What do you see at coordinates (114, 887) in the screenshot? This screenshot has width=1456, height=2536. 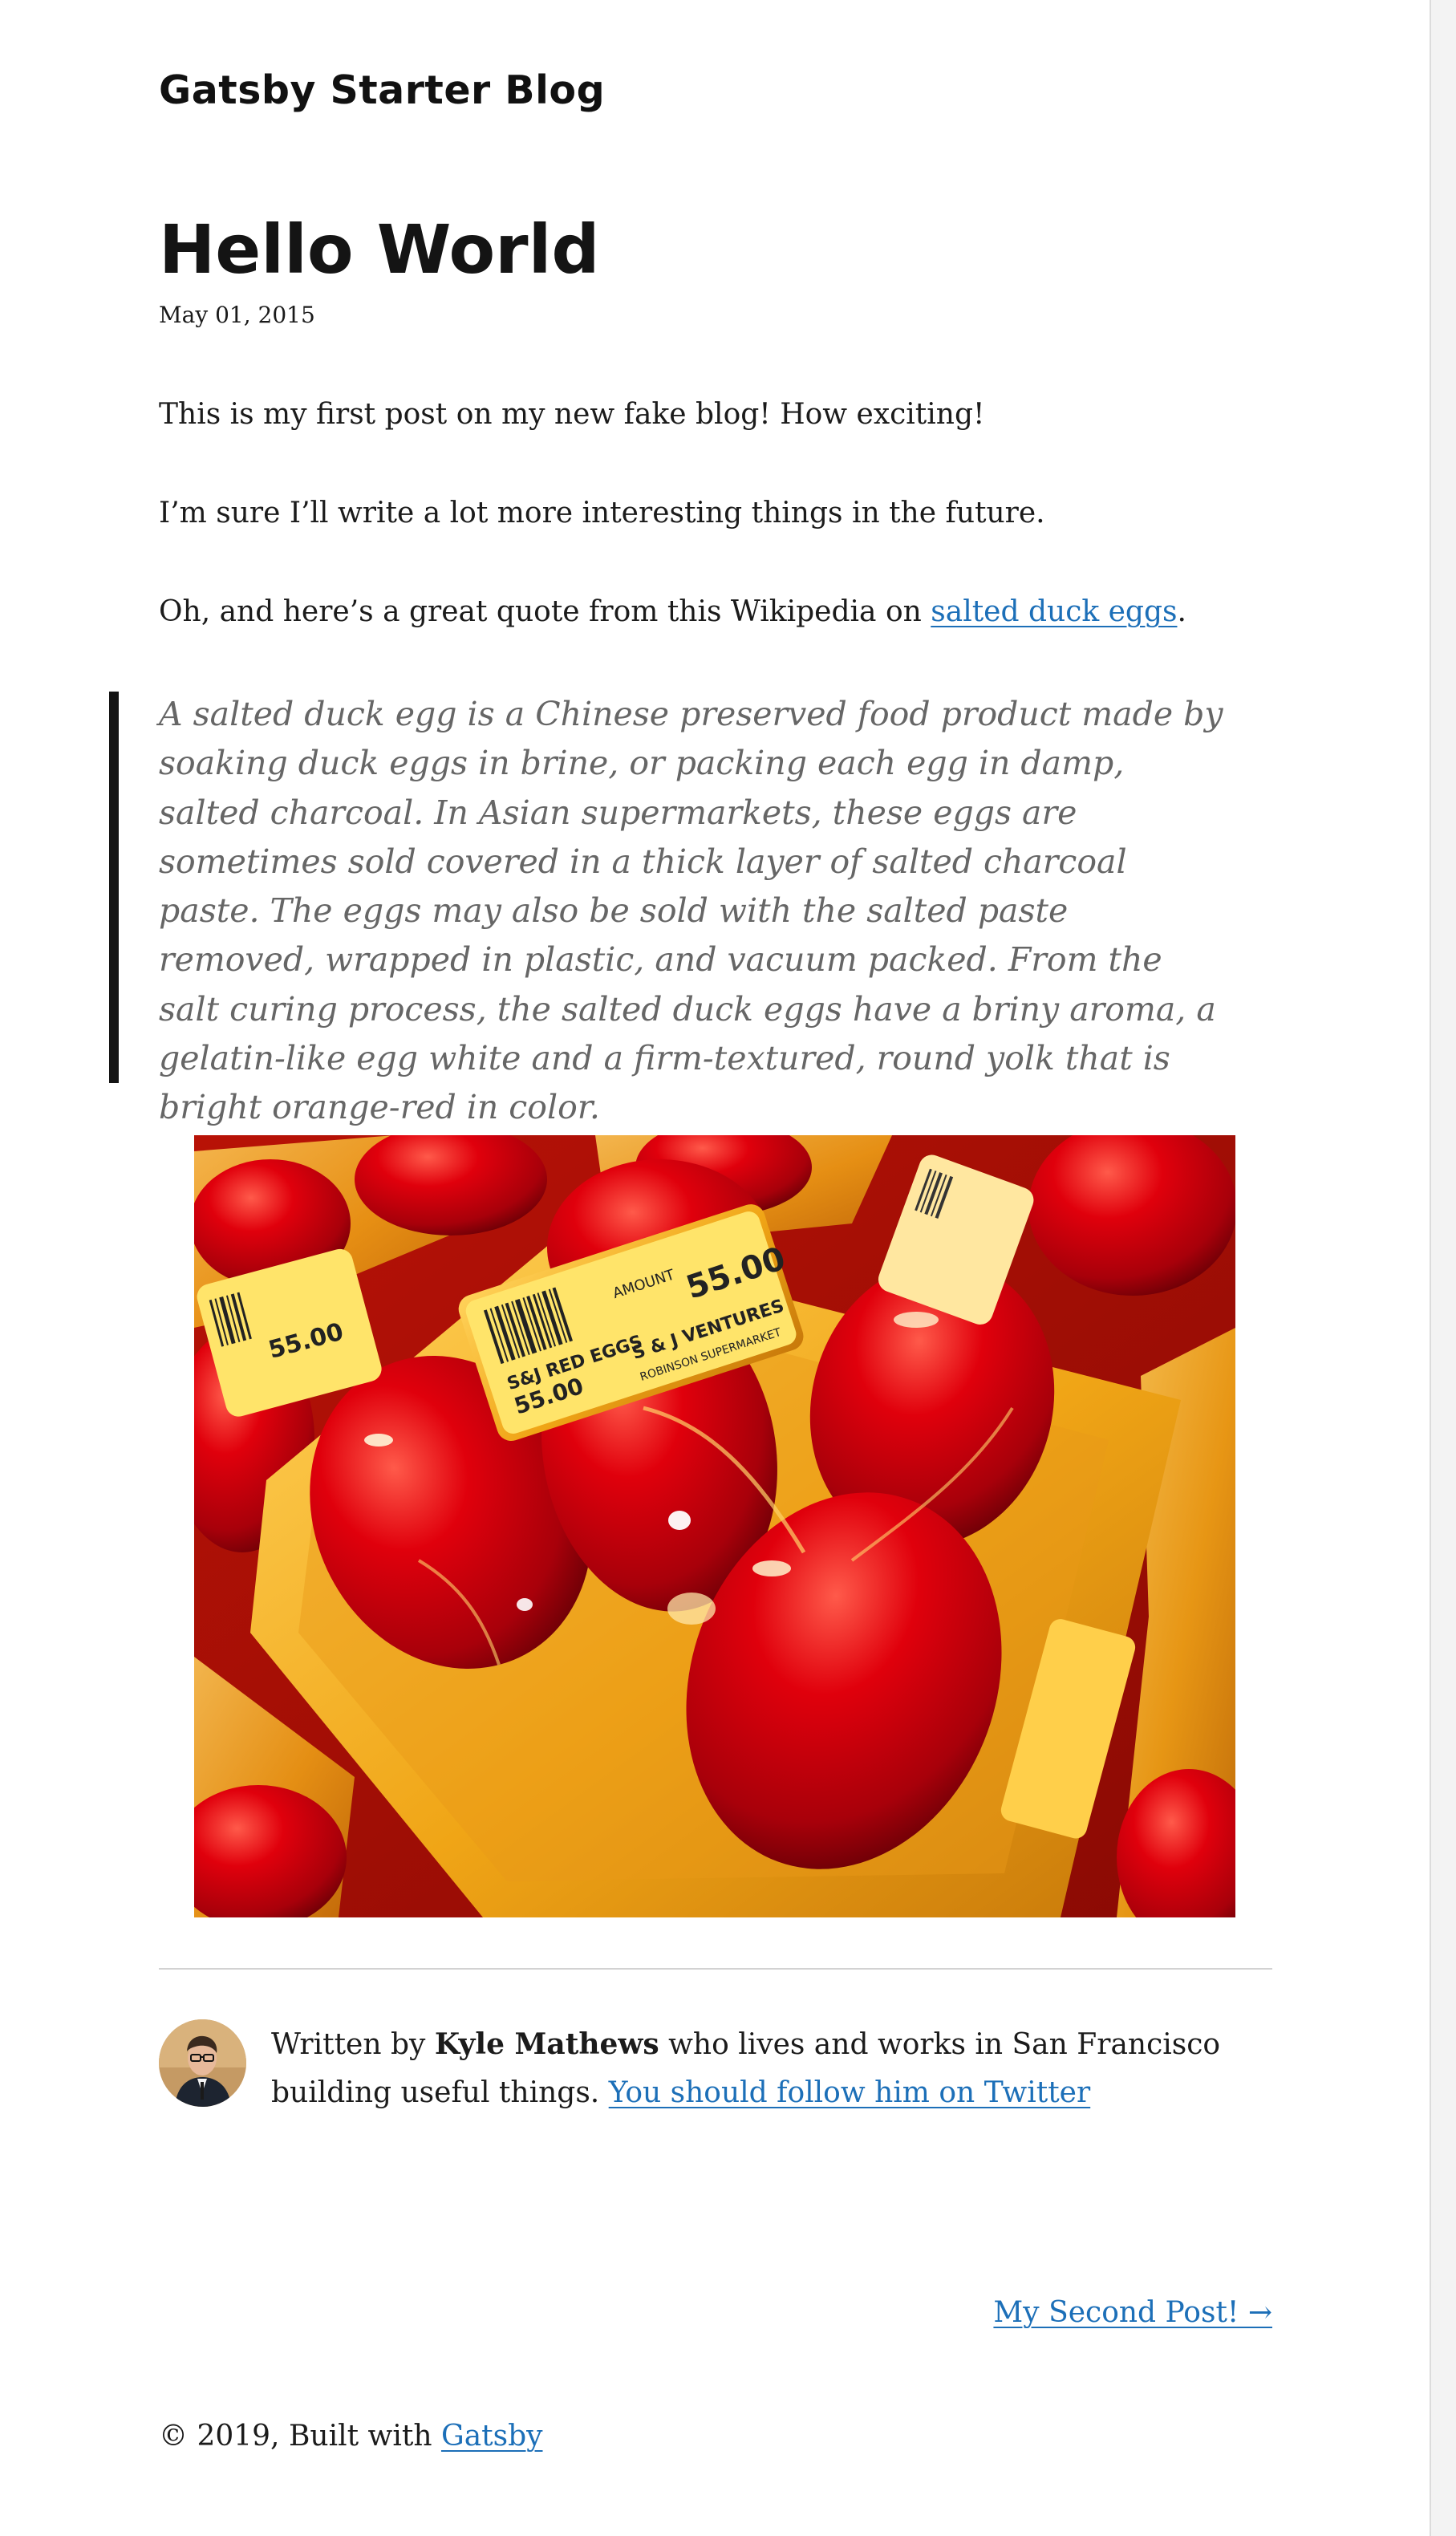 I see `blockquote-bar` at bounding box center [114, 887].